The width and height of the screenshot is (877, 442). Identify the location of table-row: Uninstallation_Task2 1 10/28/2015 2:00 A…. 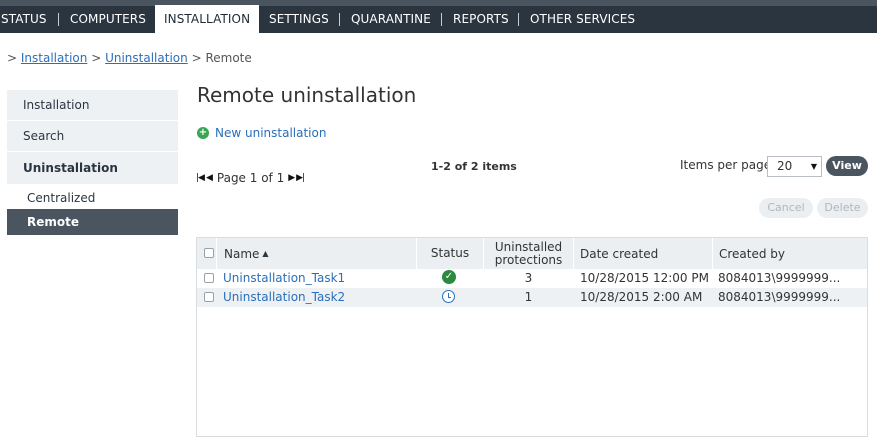
(532, 297).